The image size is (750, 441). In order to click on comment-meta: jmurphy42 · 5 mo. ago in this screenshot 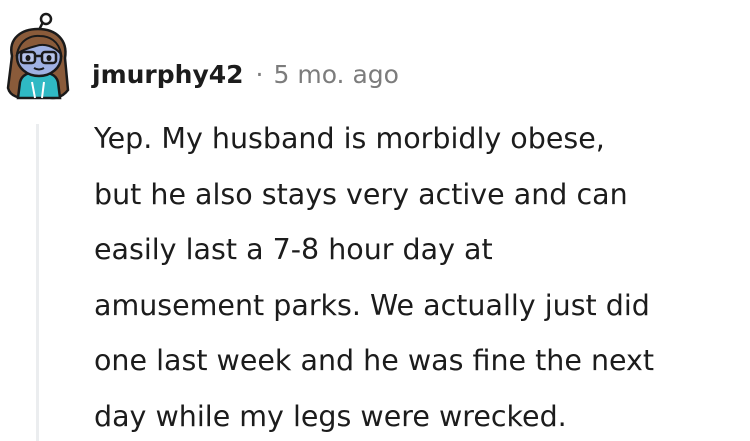, I will do `click(245, 74)`.